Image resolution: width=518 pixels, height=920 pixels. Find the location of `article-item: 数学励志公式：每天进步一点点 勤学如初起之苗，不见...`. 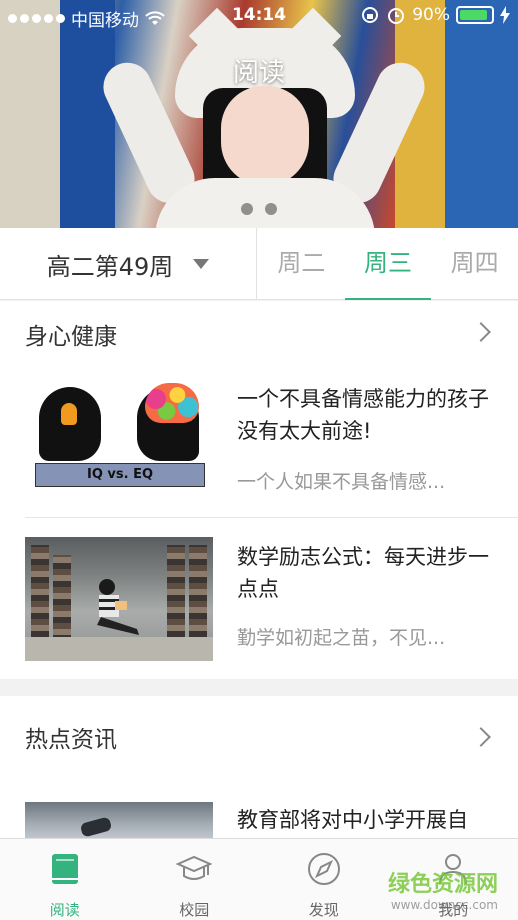

article-item: 数学励志公式：每天进步一点点 勤学如初起之苗，不见... is located at coordinates (271, 599).